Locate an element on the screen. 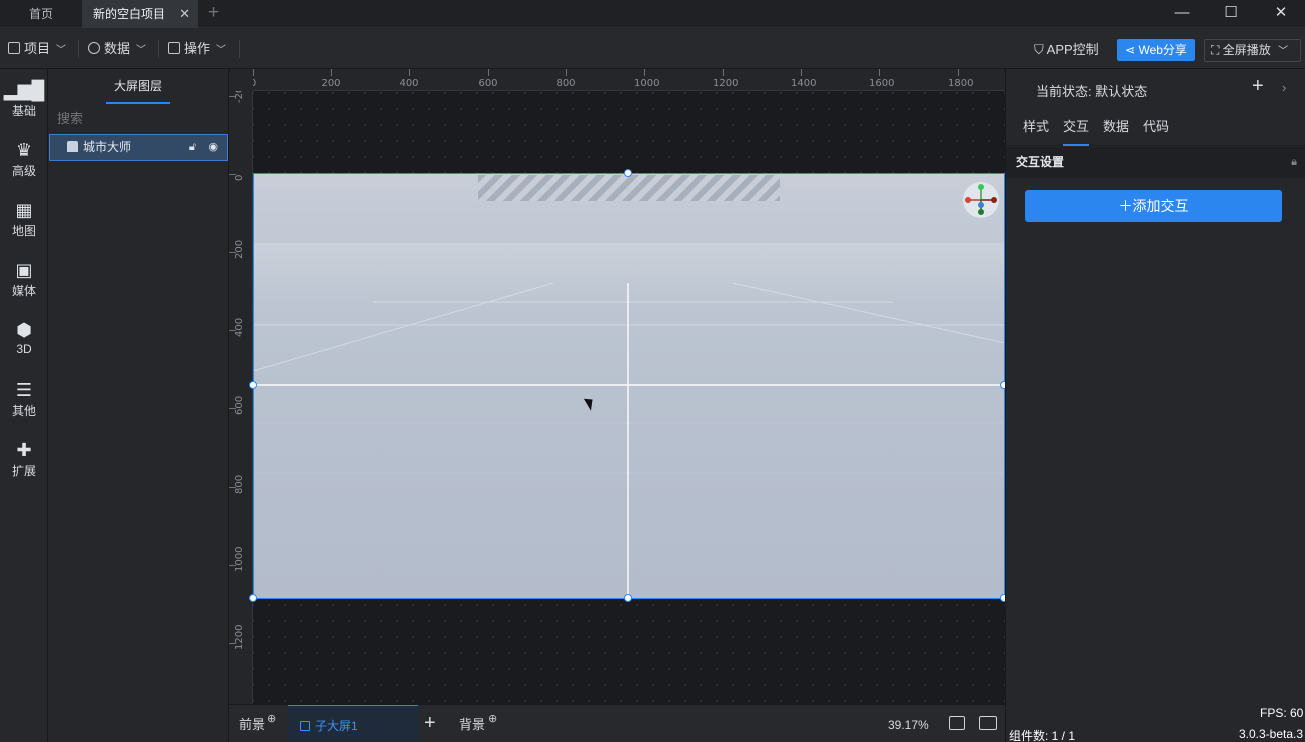 This screenshot has height=742, width=1305. fit-screen-icon is located at coordinates (957, 723).